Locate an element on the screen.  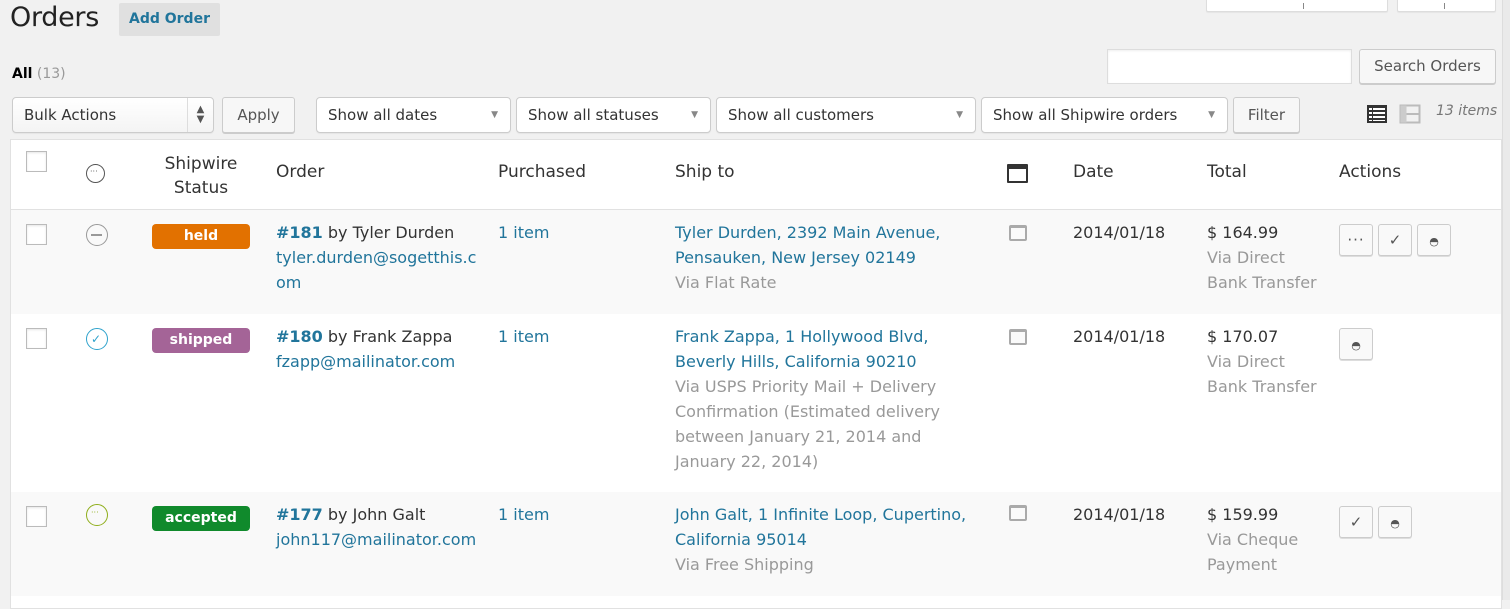
column-date: Date is located at coordinates (1093, 172).